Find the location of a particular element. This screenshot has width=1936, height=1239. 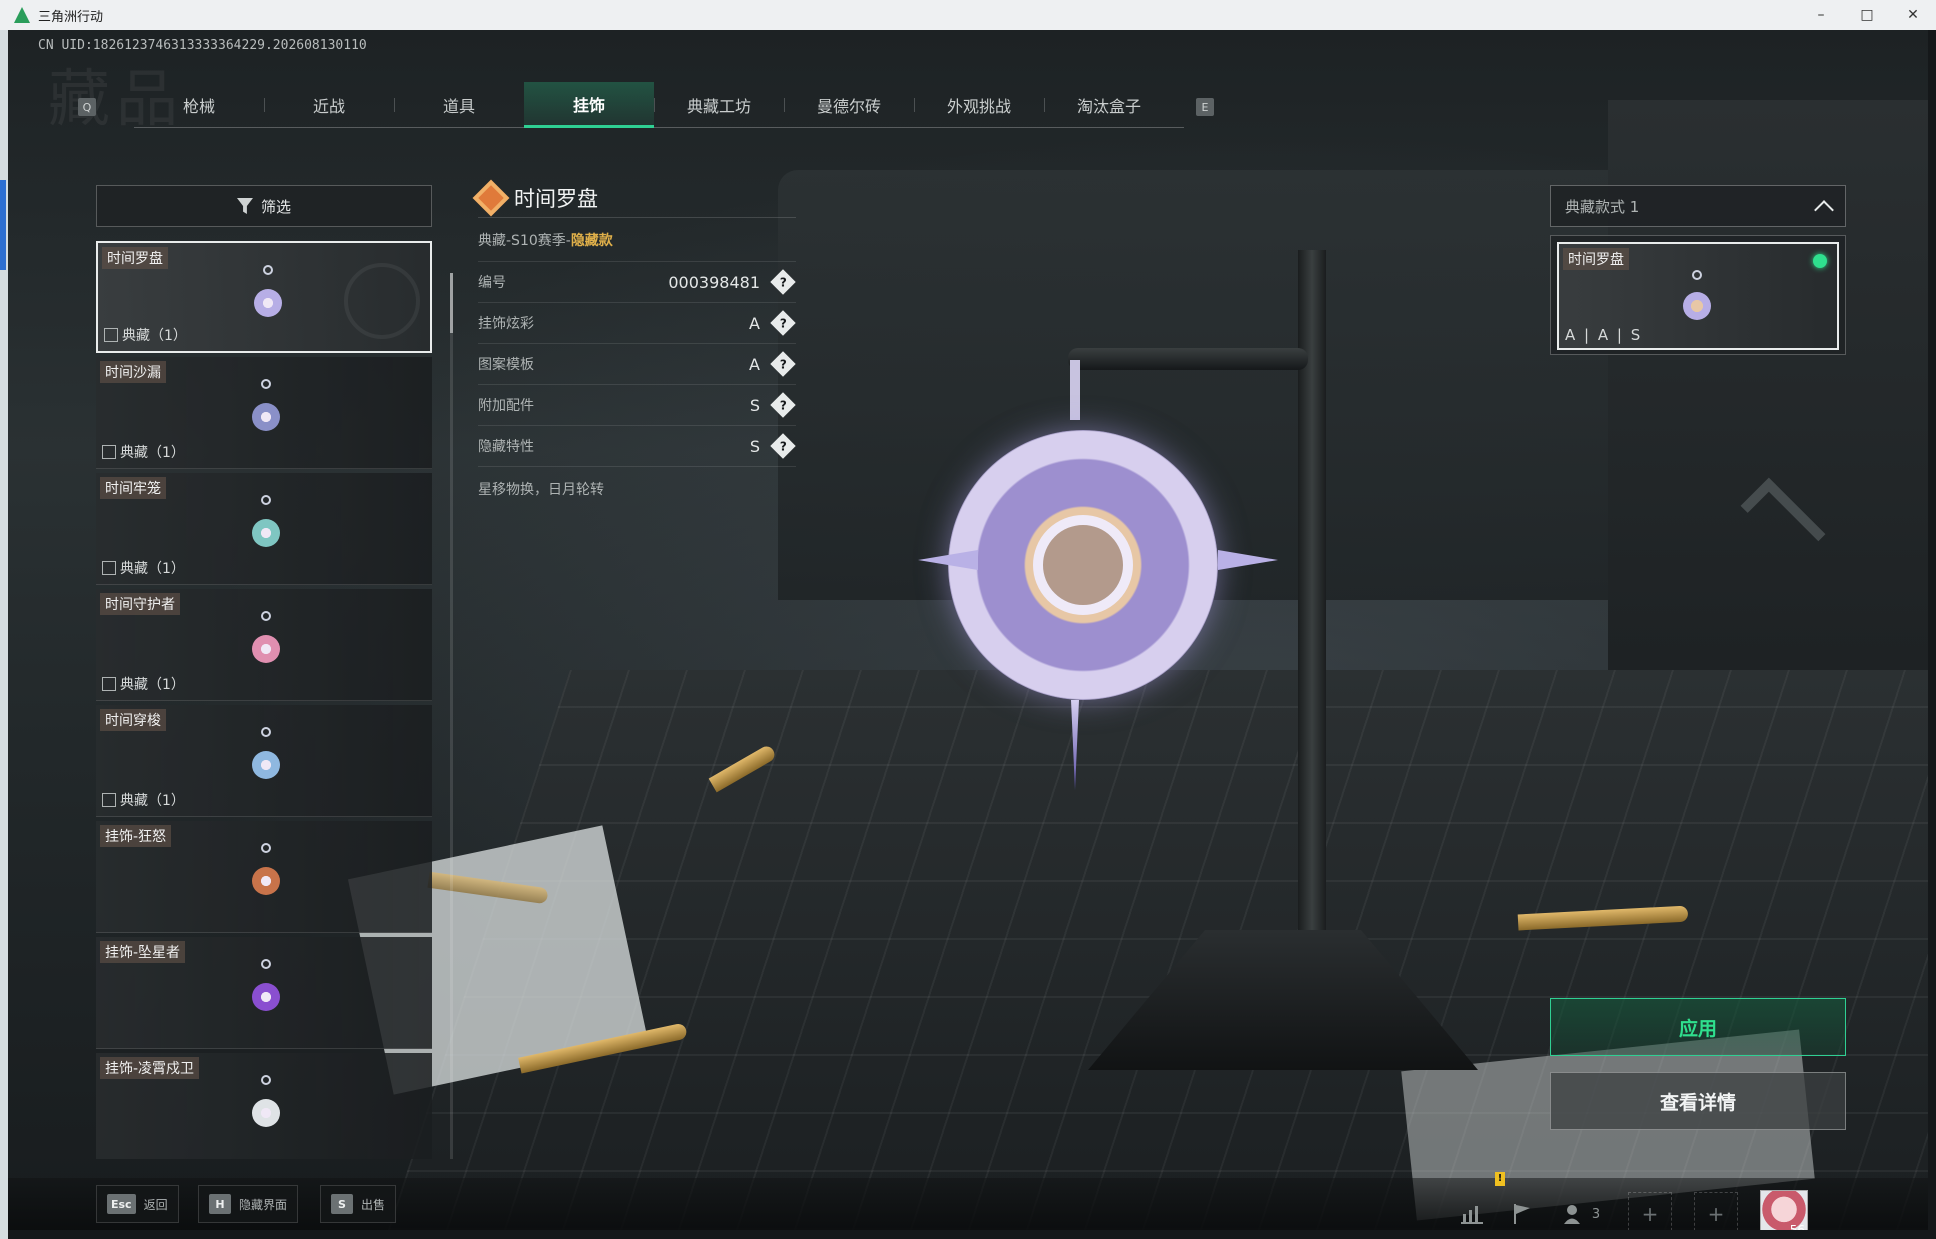

hint-back: Esc 返回 is located at coordinates (137, 1204).